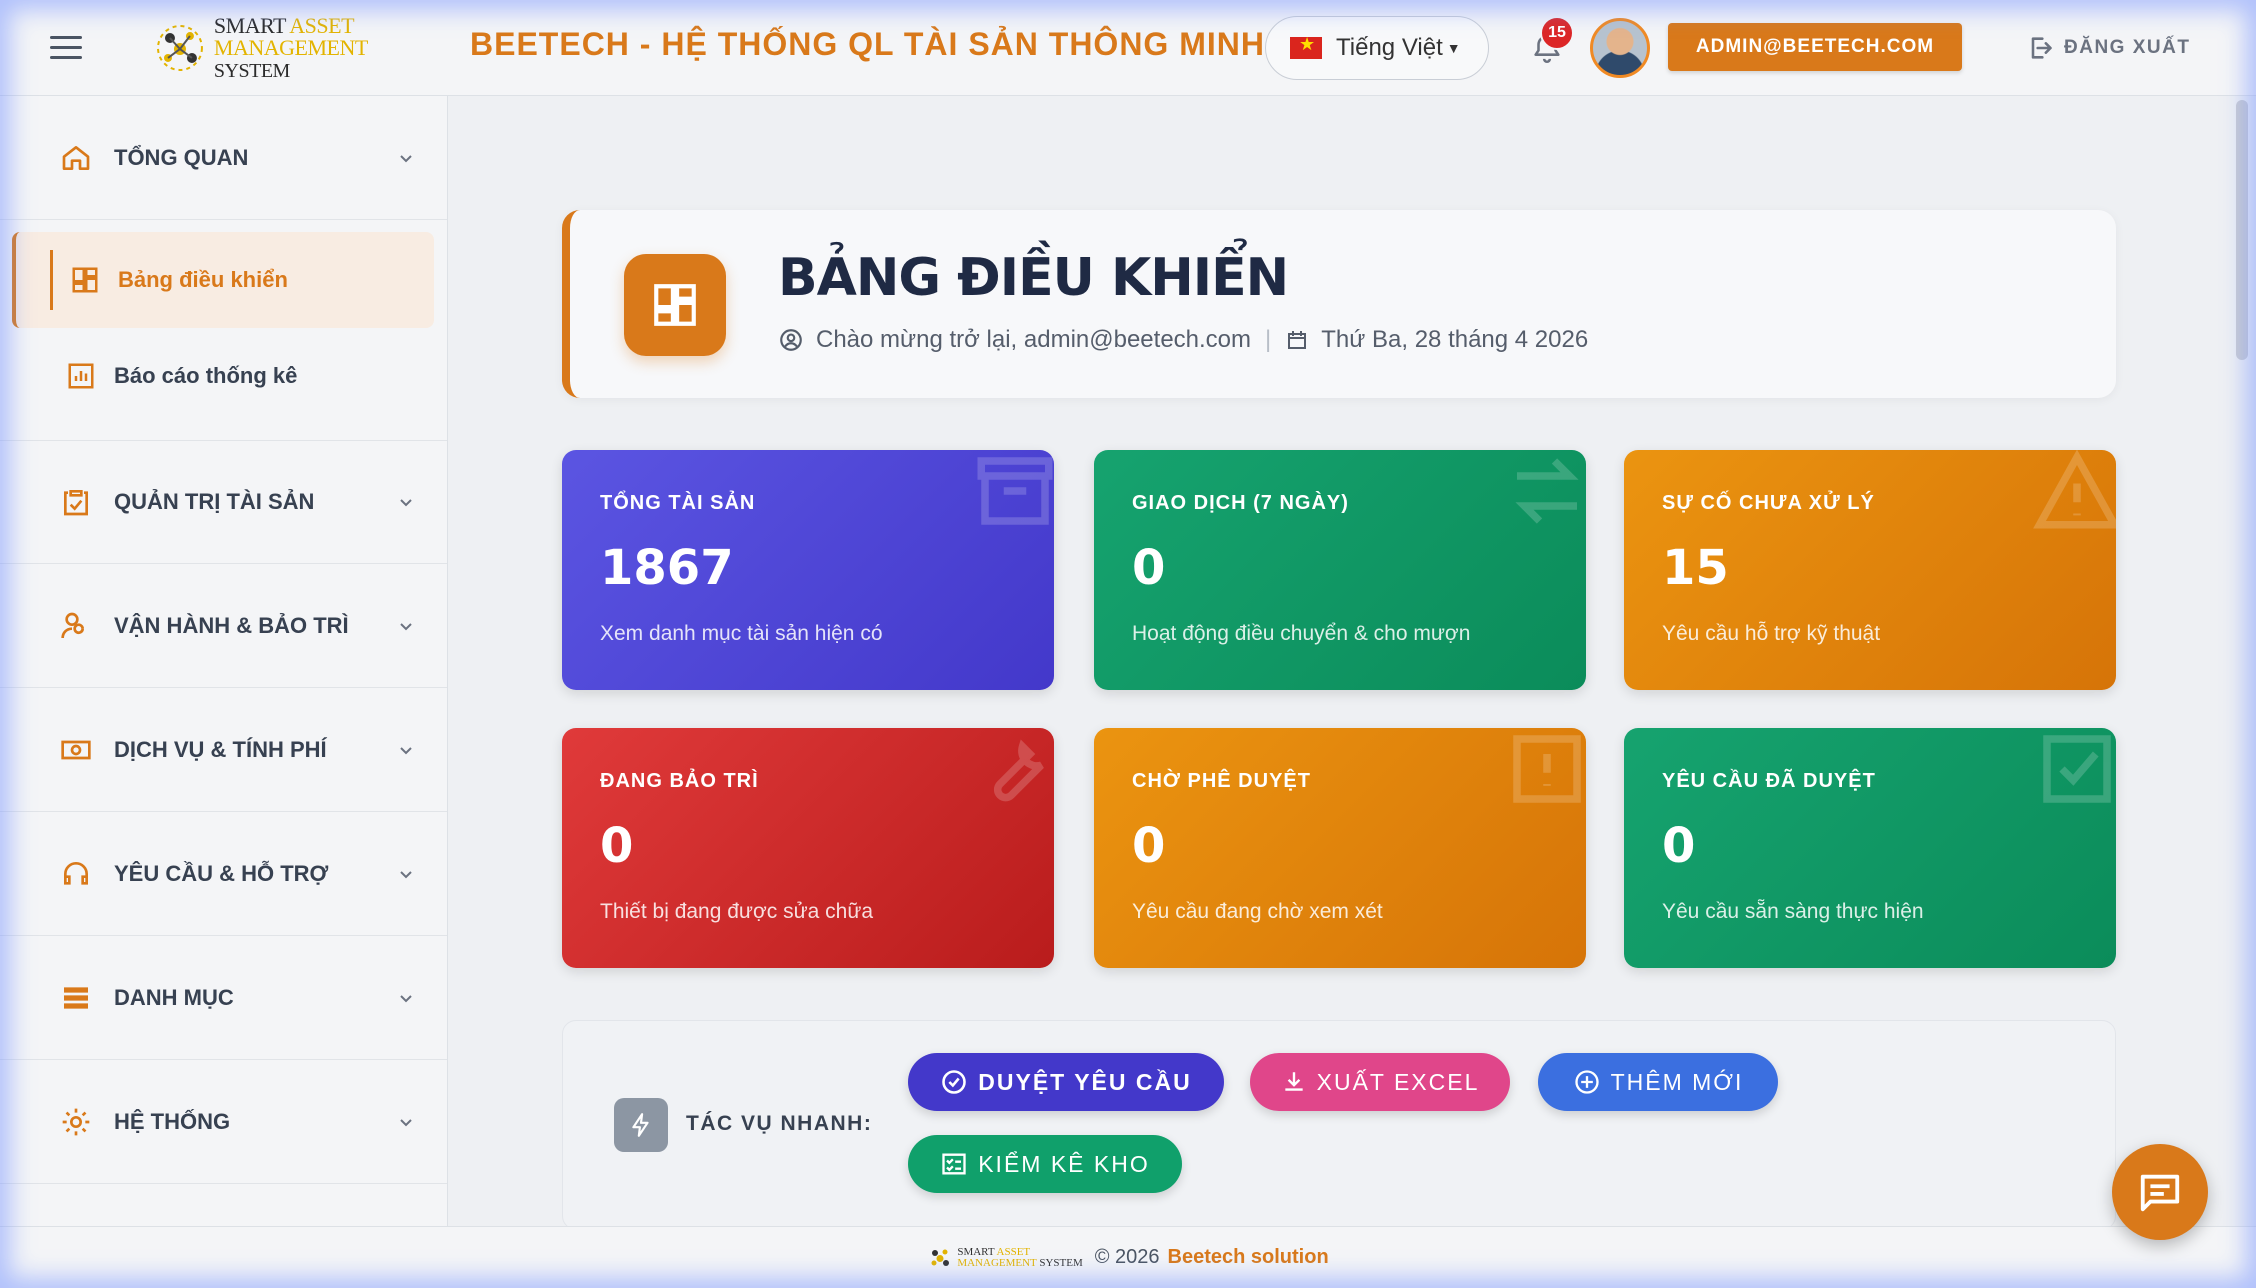 This screenshot has height=1288, width=2256. What do you see at coordinates (172, 1121) in the screenshot?
I see `sidebar-group-label: HỆ THỐNG` at bounding box center [172, 1121].